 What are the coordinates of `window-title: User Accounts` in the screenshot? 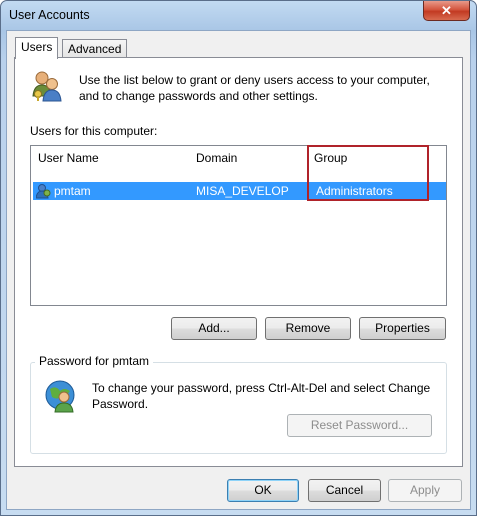 It's located at (49, 15).